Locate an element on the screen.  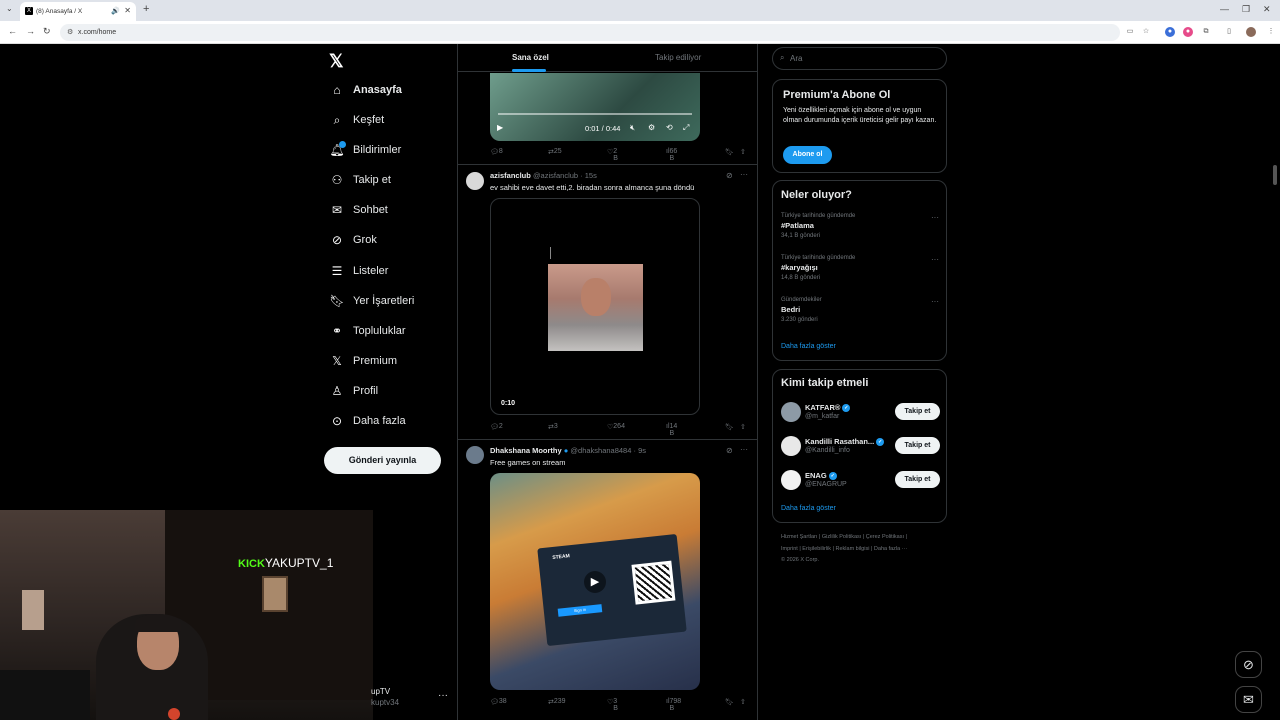
mail-icon: ✉ is located at coordinates (1248, 699).